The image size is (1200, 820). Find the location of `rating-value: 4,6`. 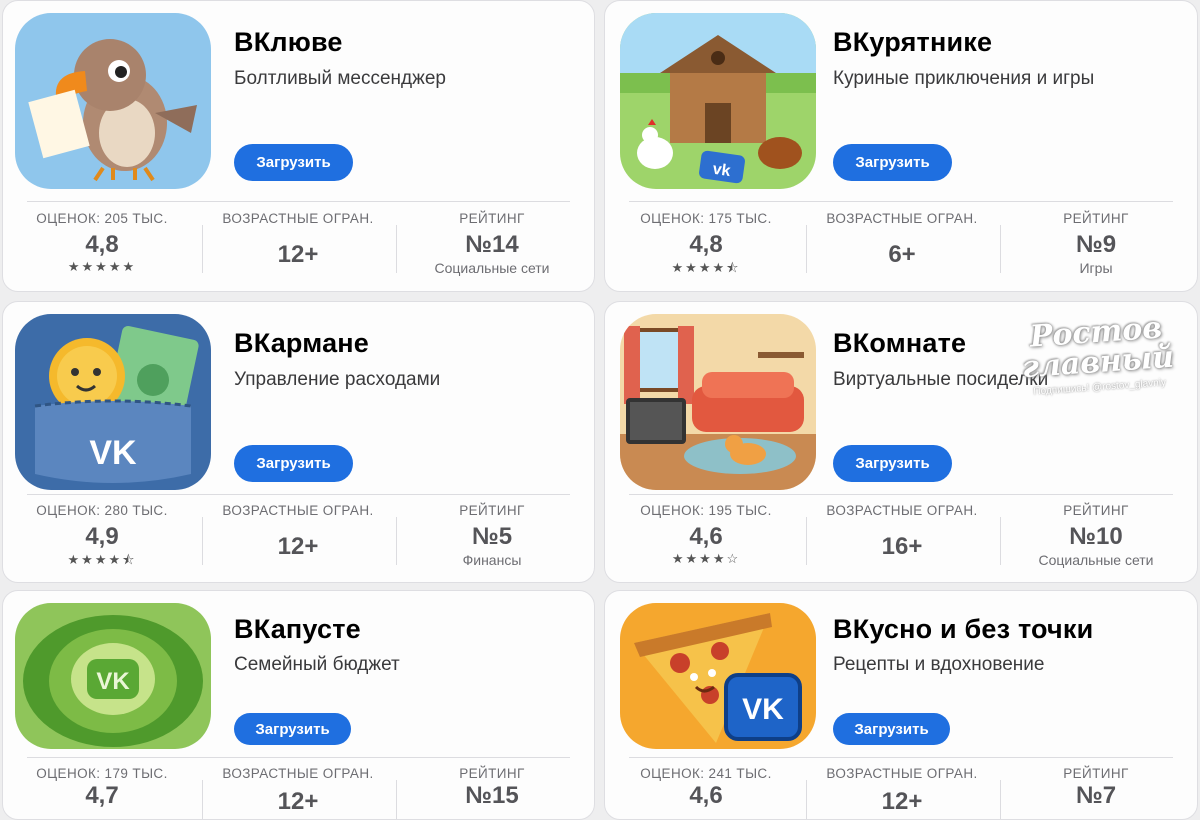

rating-value: 4,6 is located at coordinates (706, 795).